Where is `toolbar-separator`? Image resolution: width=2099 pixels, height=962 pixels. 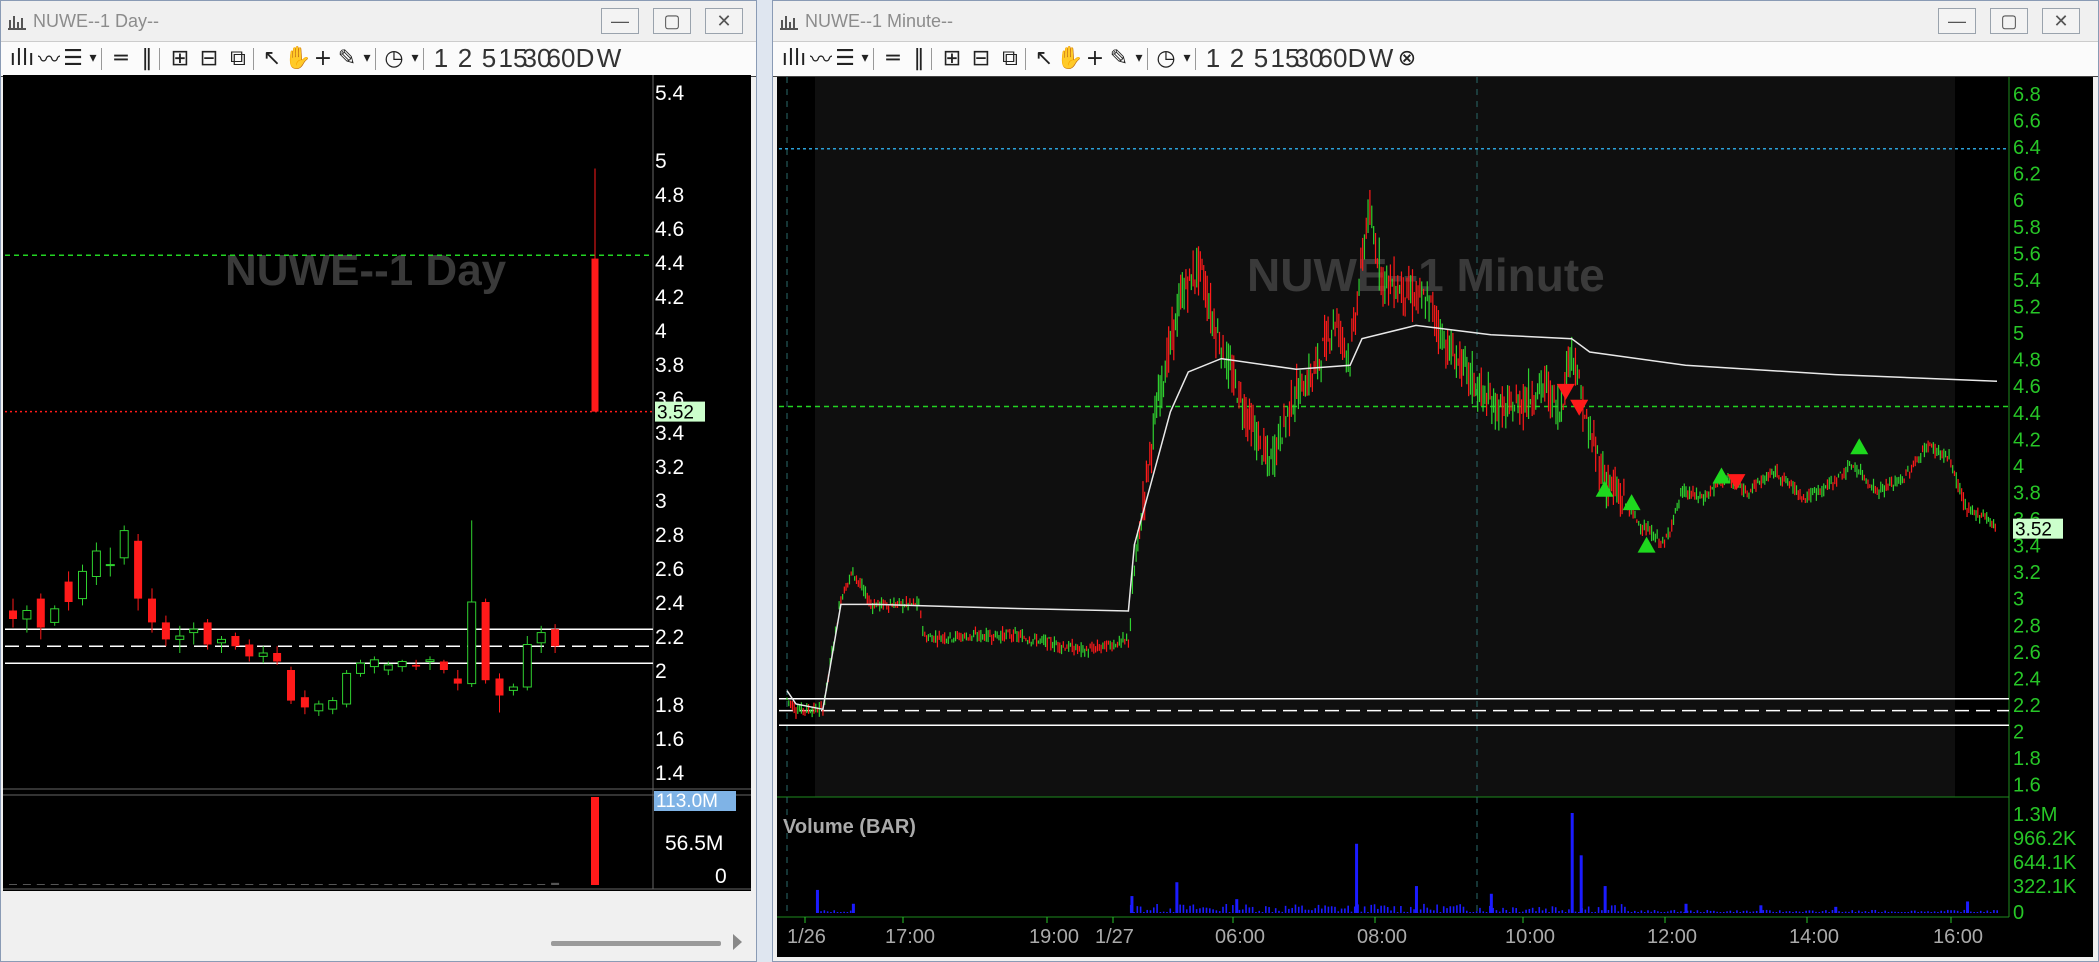 toolbar-separator is located at coordinates (873, 59).